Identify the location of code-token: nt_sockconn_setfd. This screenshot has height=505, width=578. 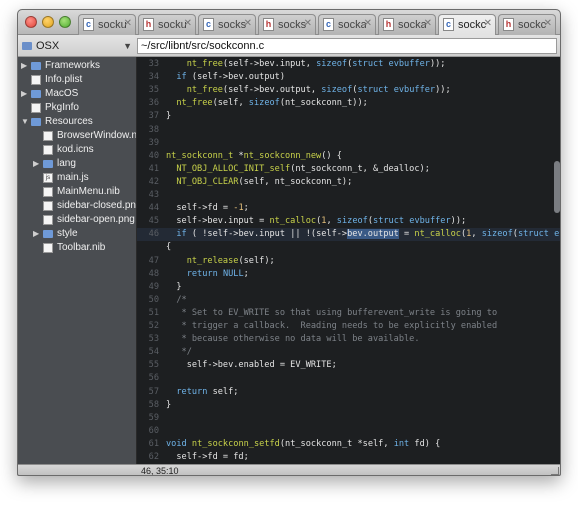
(235, 443).